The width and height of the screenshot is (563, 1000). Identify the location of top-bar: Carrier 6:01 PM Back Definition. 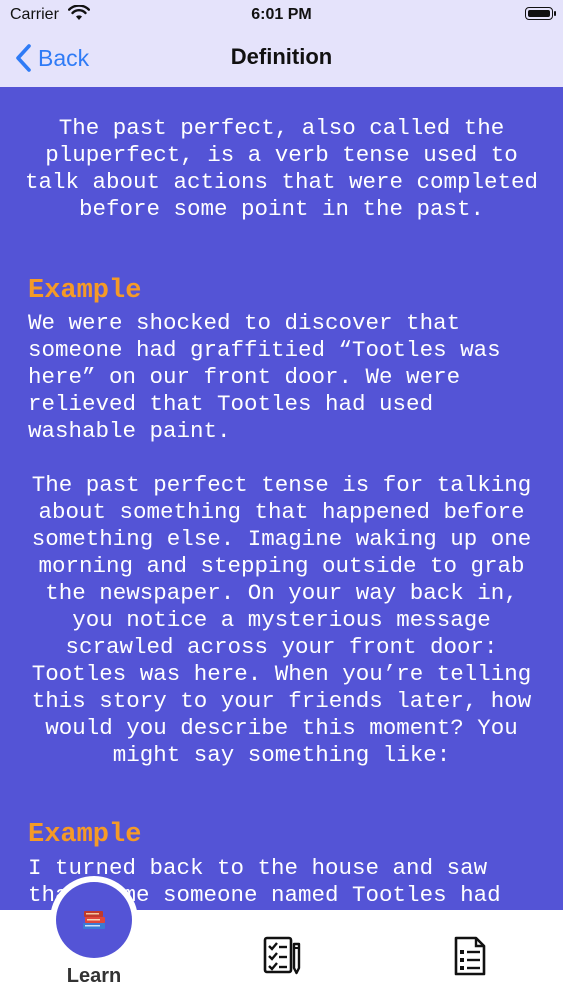
(281, 43).